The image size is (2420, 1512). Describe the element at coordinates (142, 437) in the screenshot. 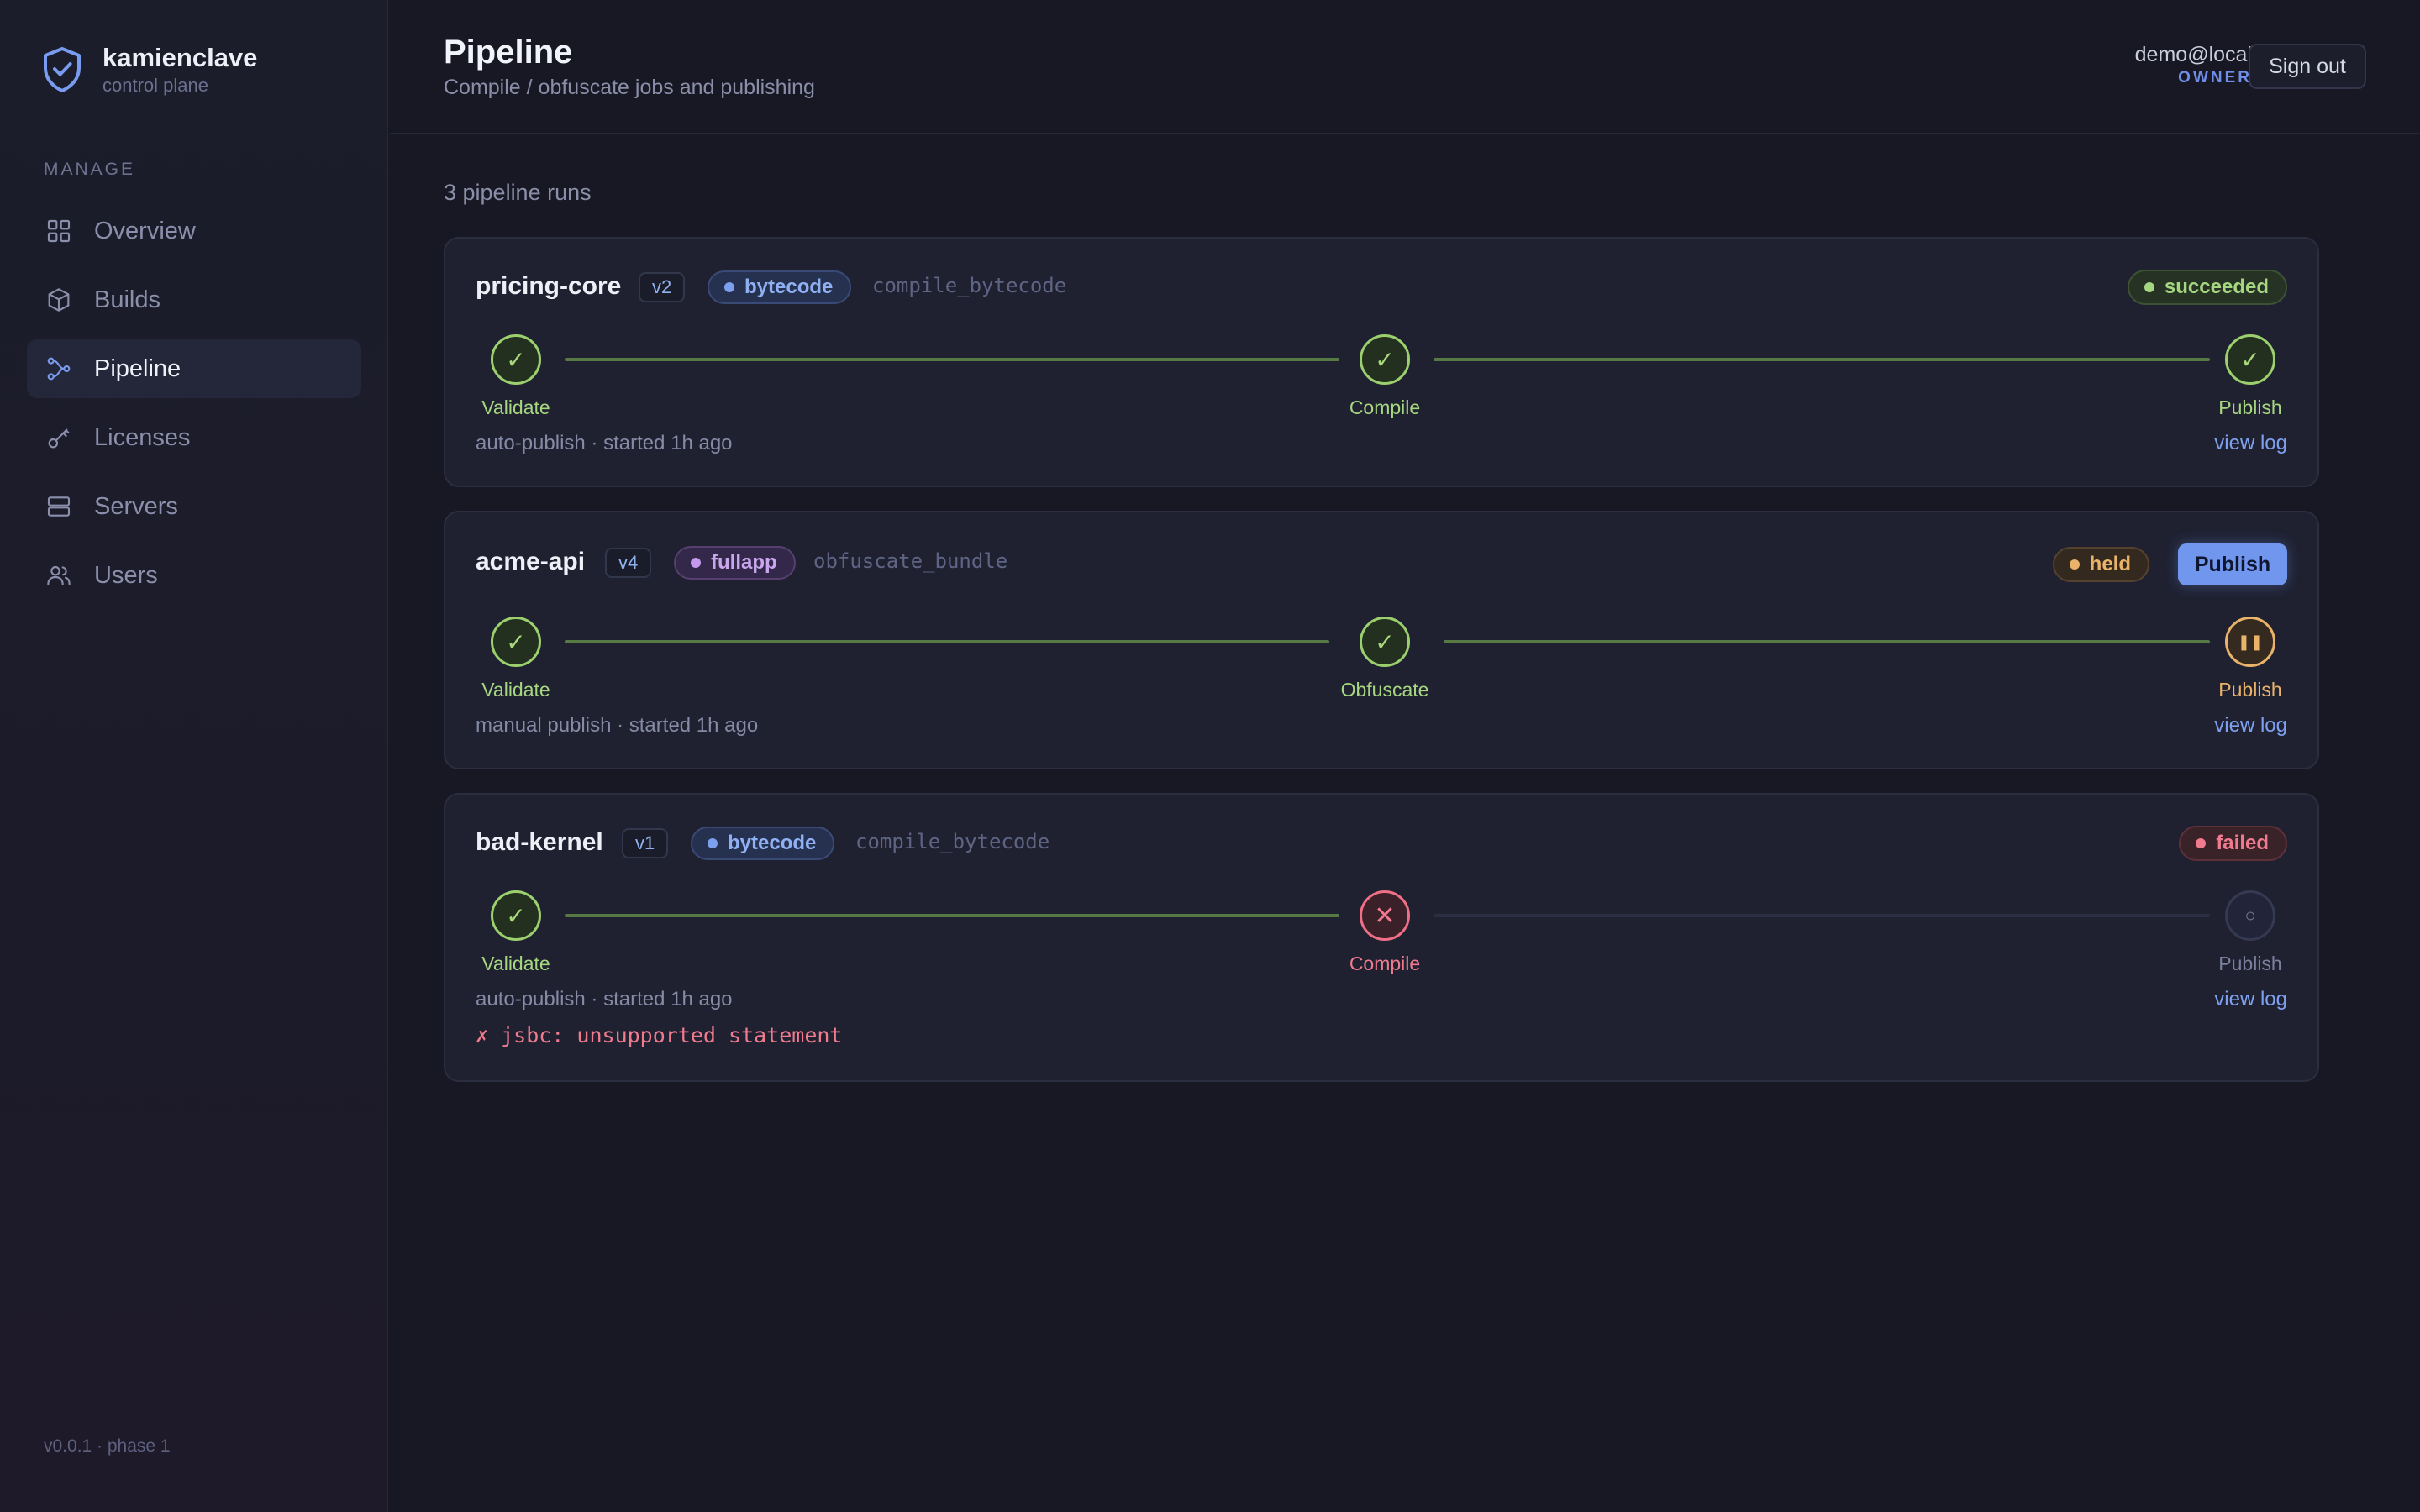

I see `sidebar-item-label: Licenses` at that location.